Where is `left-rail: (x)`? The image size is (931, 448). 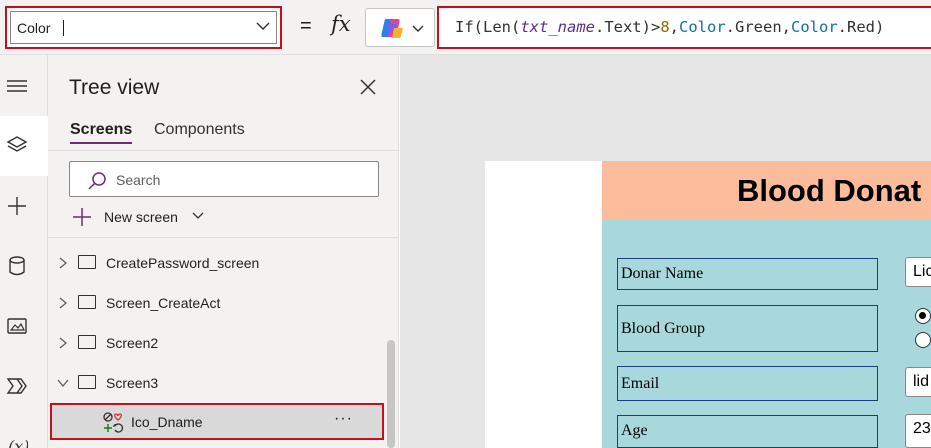
left-rail: (x) is located at coordinates (24, 251).